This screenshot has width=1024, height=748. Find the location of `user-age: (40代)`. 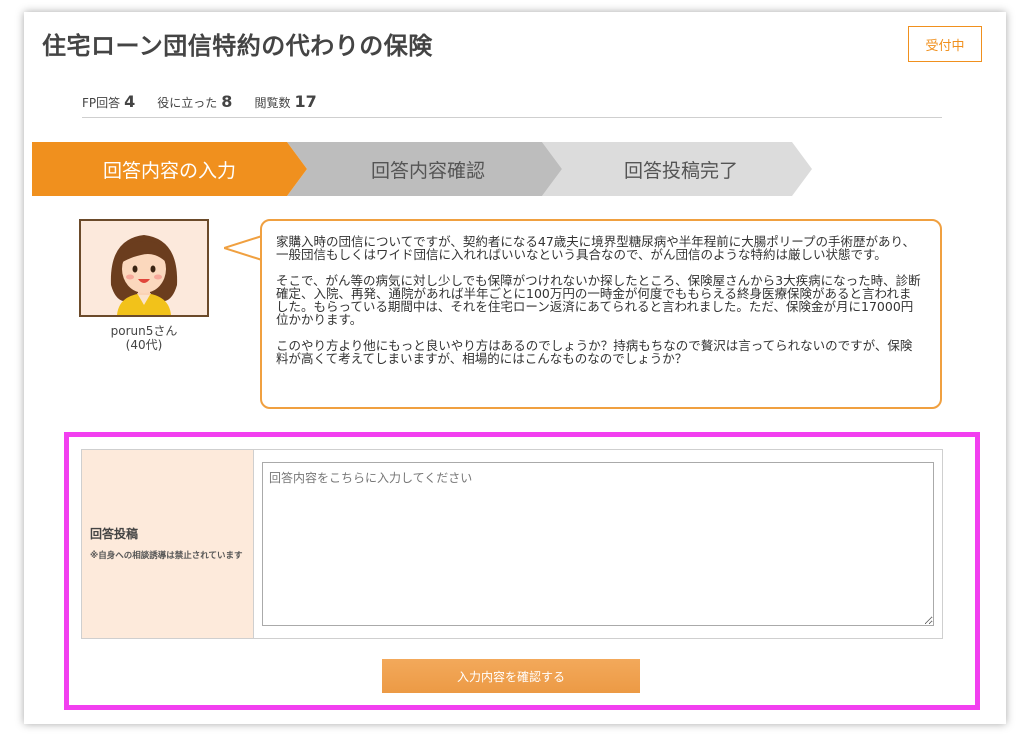

user-age: (40代) is located at coordinates (144, 345).